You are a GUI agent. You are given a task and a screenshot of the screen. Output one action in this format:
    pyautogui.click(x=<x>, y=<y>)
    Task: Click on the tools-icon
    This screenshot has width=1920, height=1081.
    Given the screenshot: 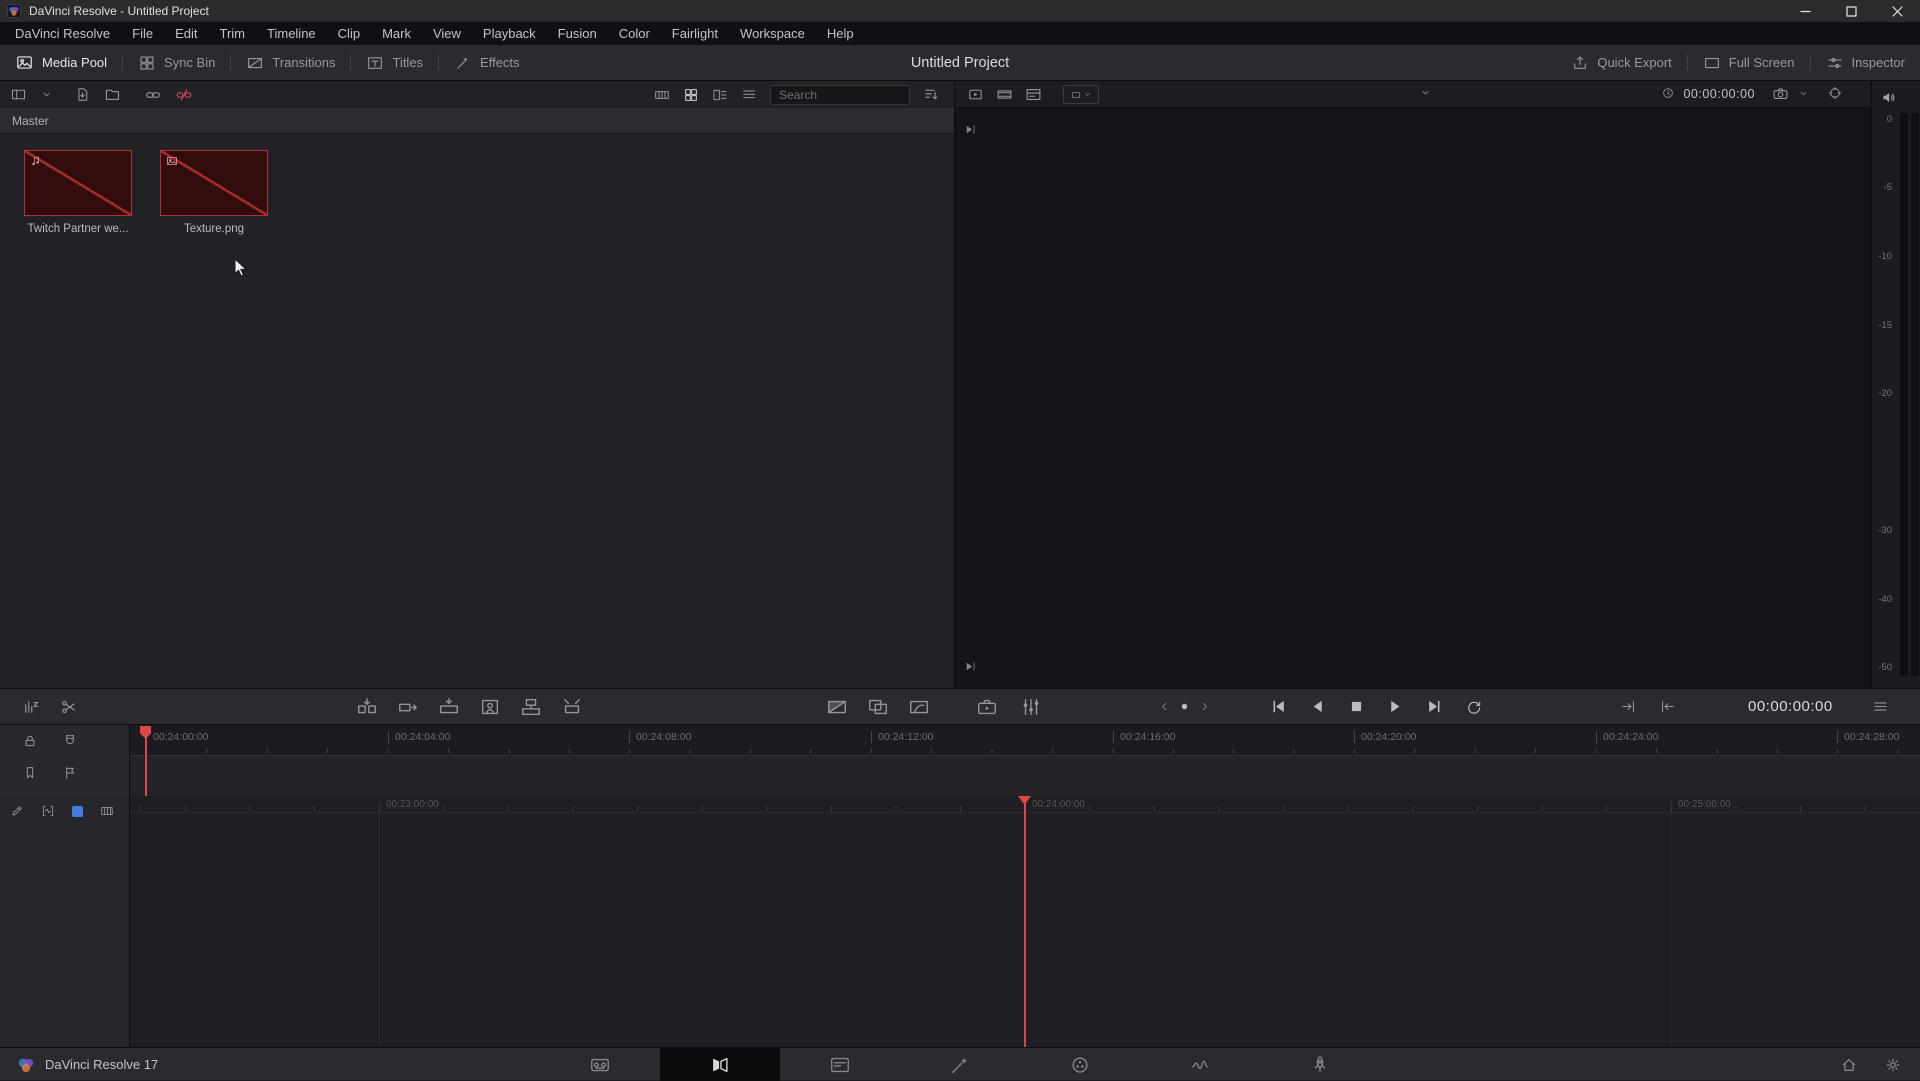 What is the action you would take?
    pyautogui.click(x=987, y=707)
    